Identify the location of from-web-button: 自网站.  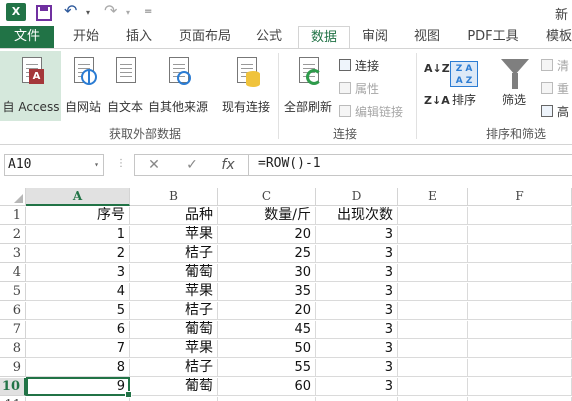
(83, 88).